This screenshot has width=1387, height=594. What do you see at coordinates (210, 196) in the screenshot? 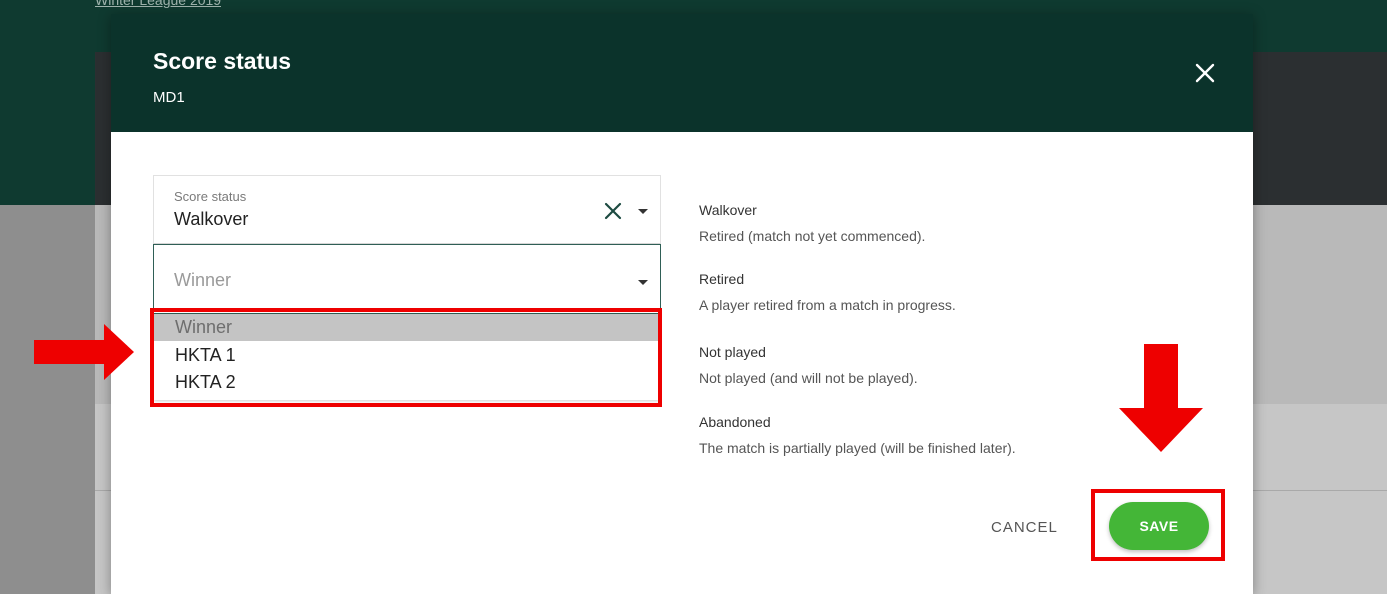
I see `score-status-label: Score status` at bounding box center [210, 196].